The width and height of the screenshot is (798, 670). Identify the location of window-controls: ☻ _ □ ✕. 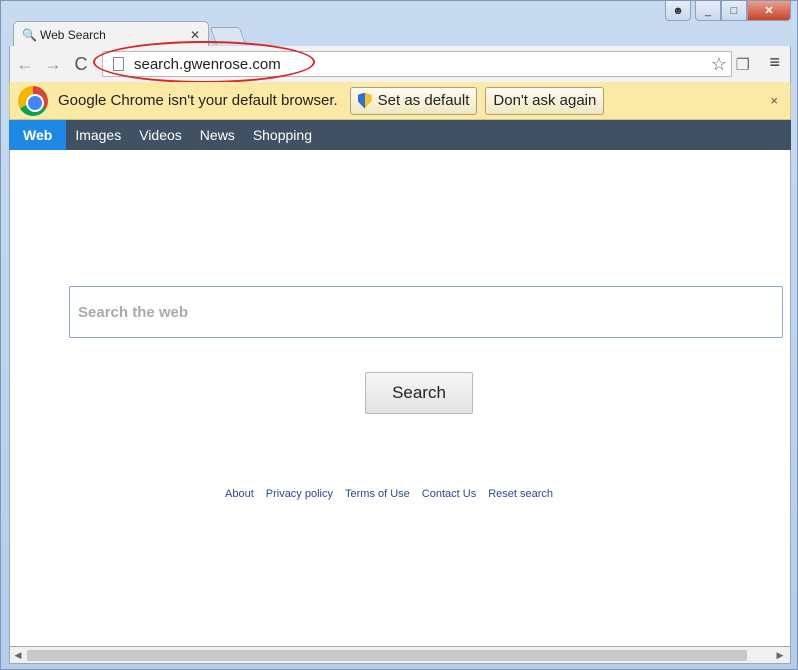
(728, 11).